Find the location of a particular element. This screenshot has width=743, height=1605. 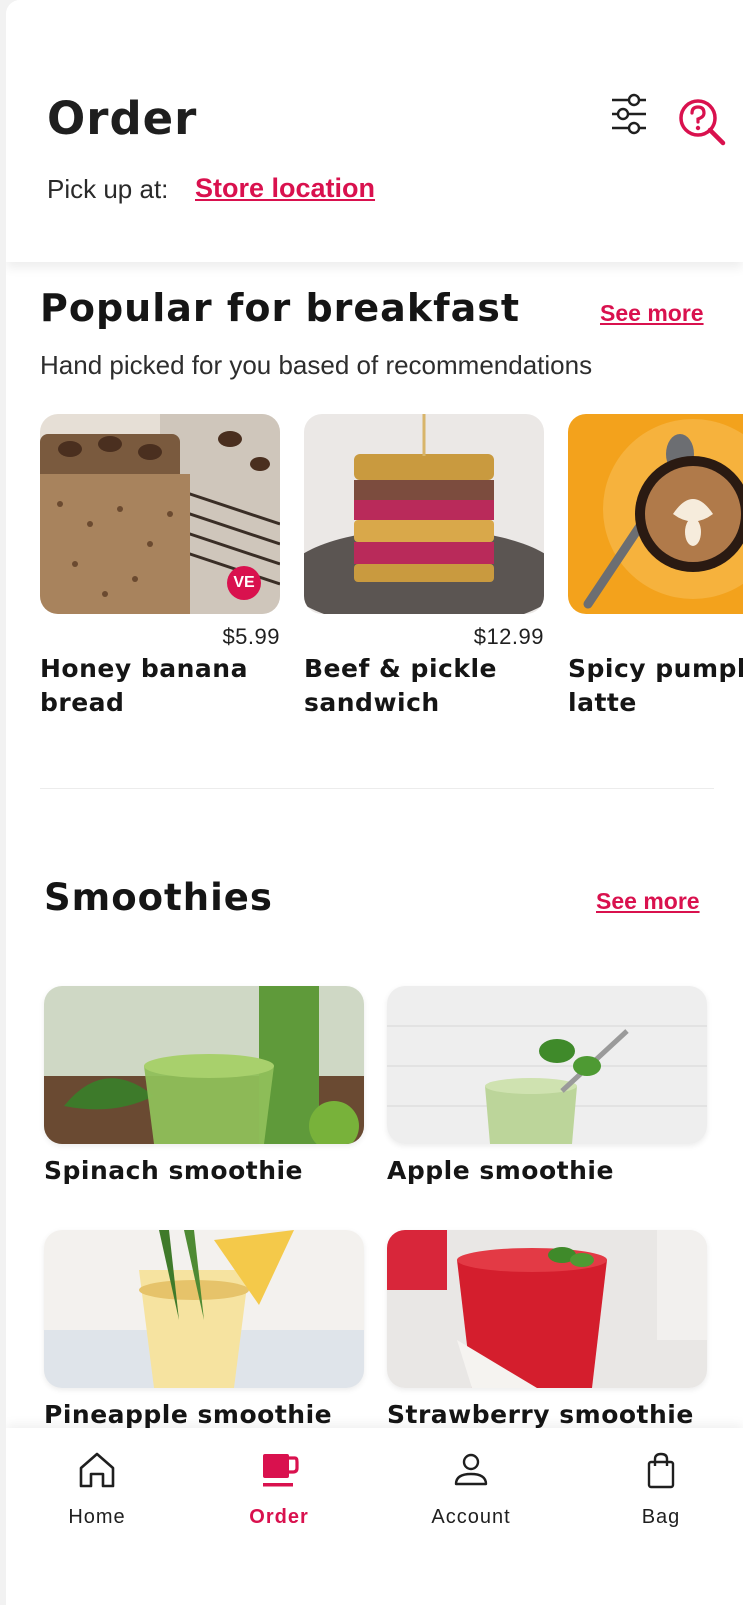

nav-label: Home is located at coordinates (97, 1517).